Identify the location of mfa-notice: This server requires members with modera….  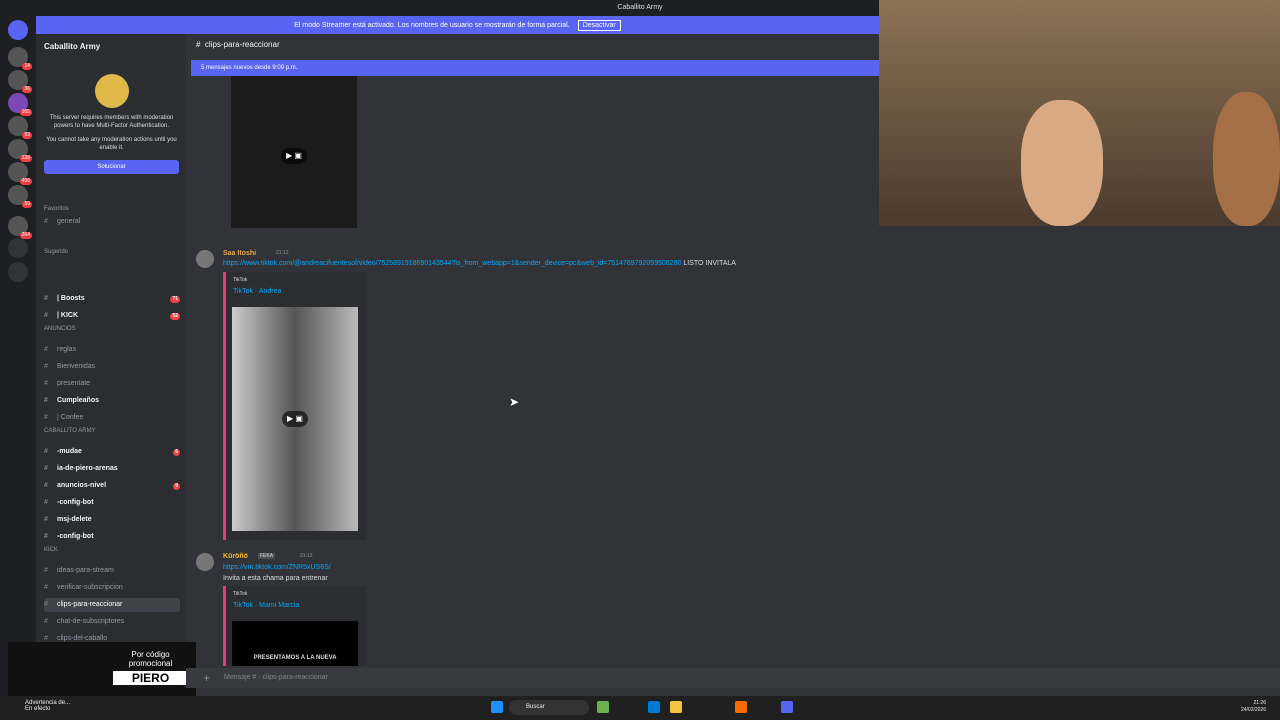
(111, 124).